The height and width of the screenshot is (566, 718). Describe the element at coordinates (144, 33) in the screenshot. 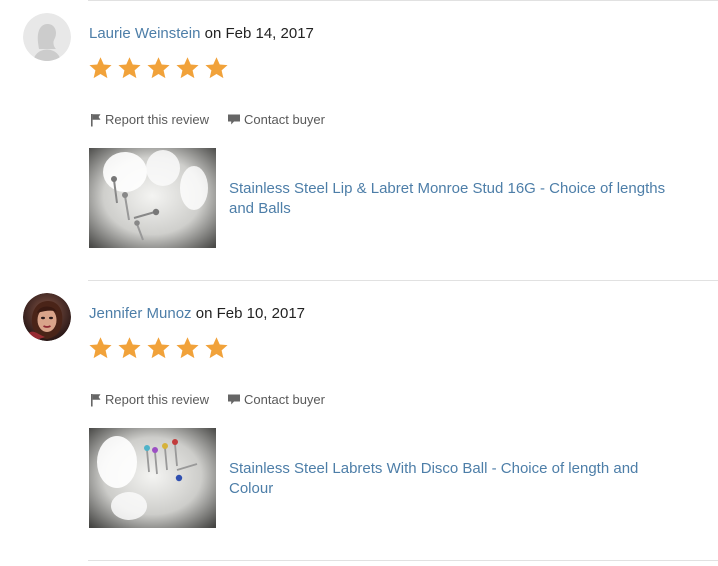

I see `reviewer-name-link: Laurie Weinstein` at that location.